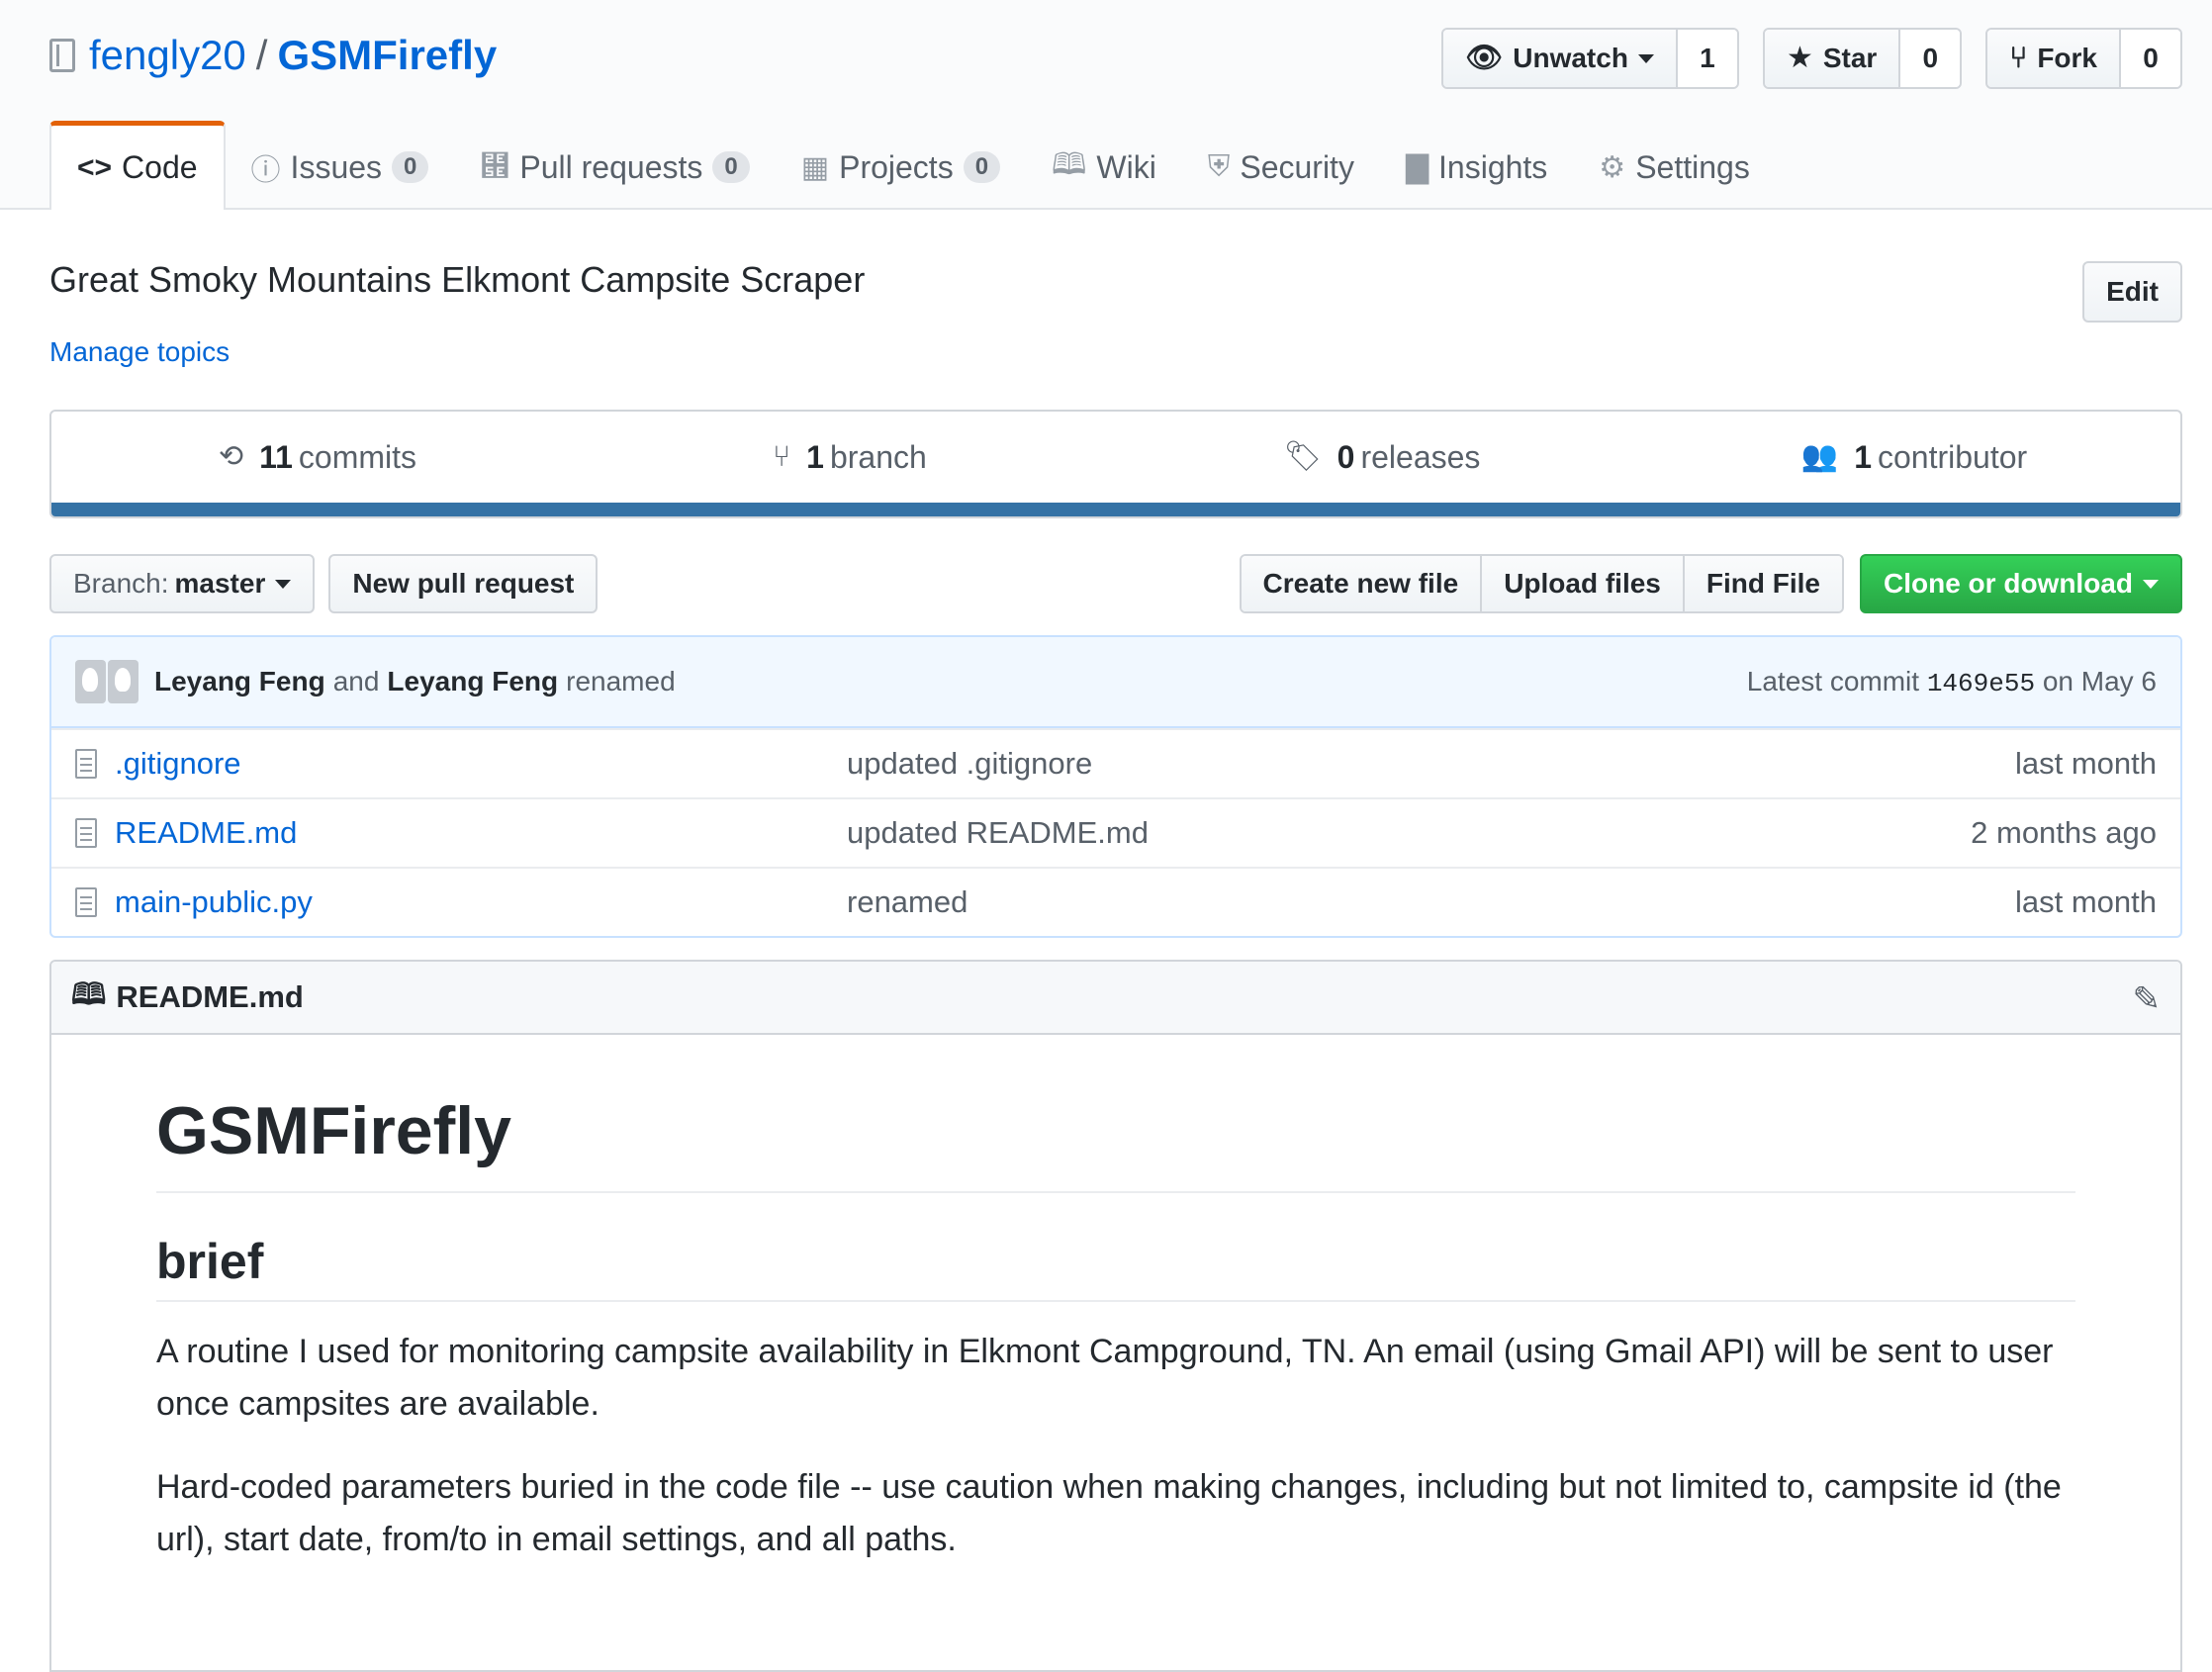  What do you see at coordinates (167, 56) in the screenshot?
I see `repo-owner-link: fengly20` at bounding box center [167, 56].